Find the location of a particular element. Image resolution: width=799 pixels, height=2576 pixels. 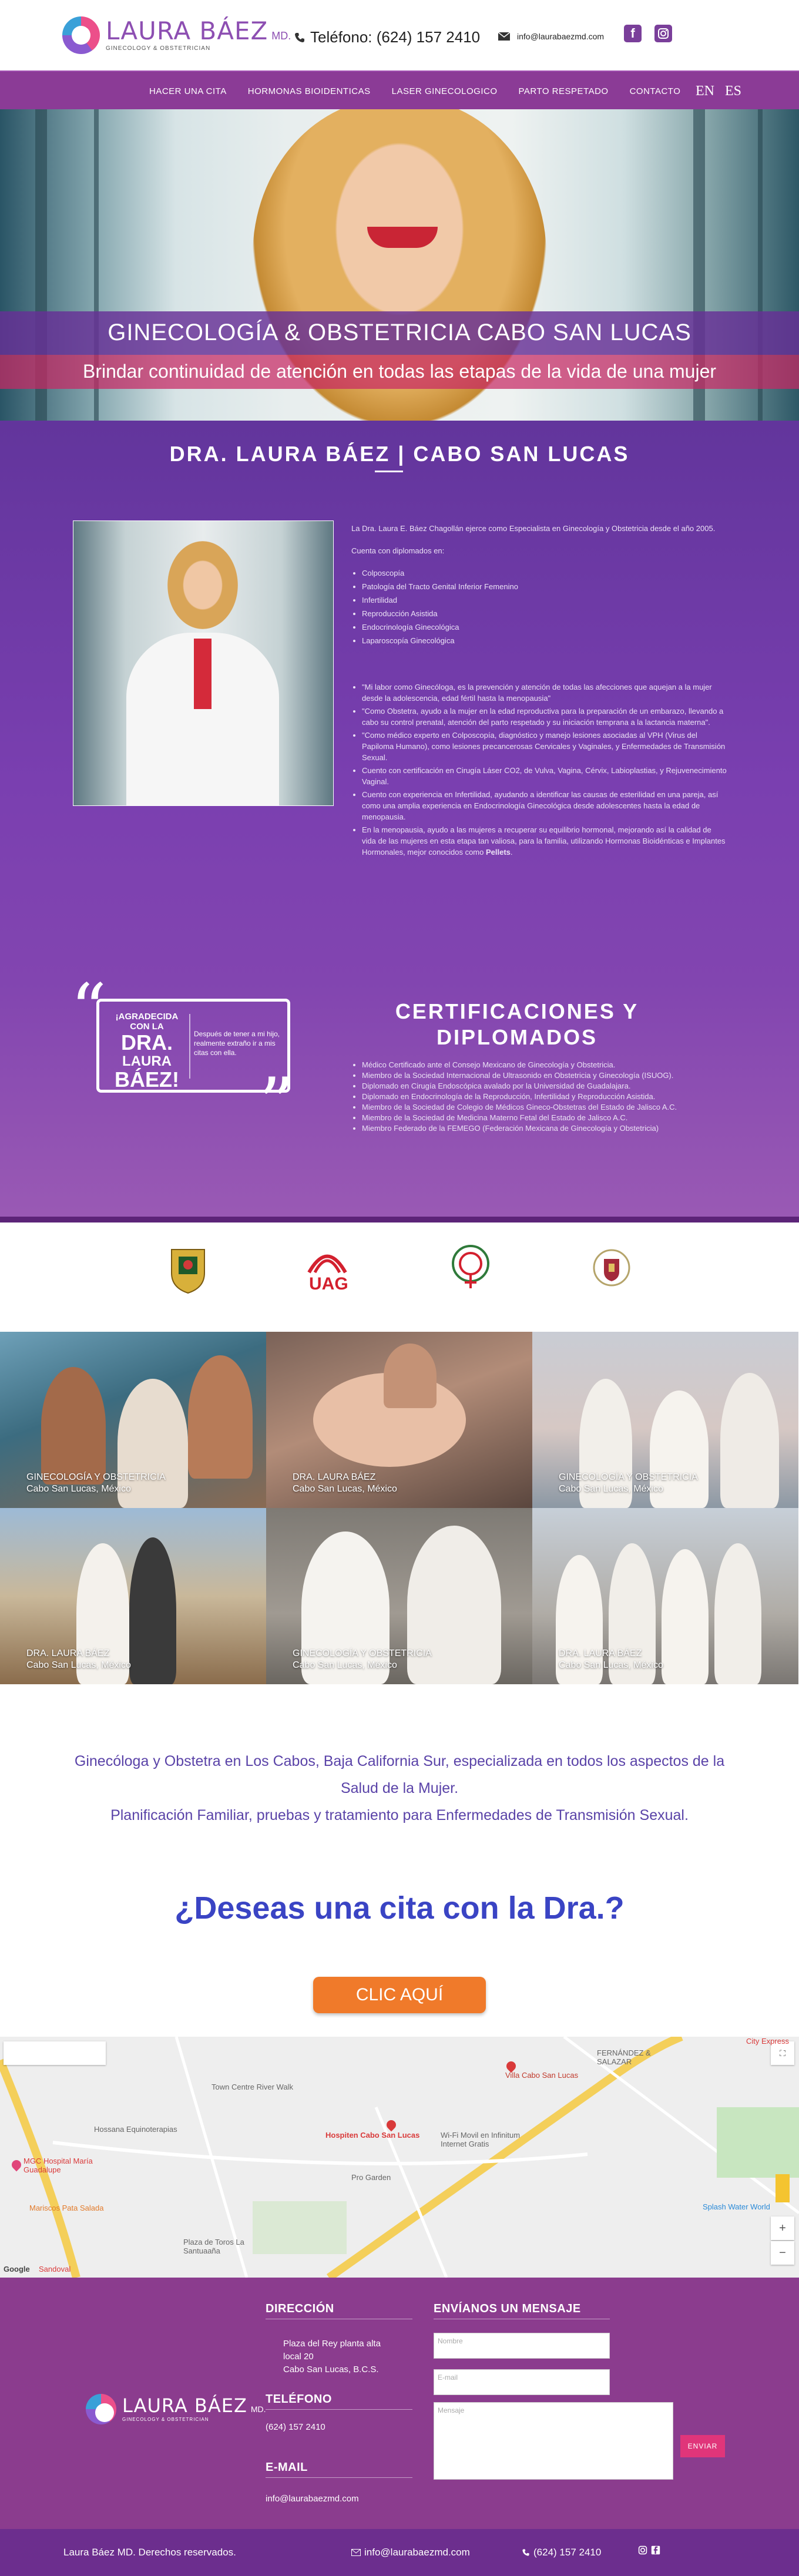

nav-item-hormonas: HORMONAS BIOIDENTICAS is located at coordinates (309, 91).